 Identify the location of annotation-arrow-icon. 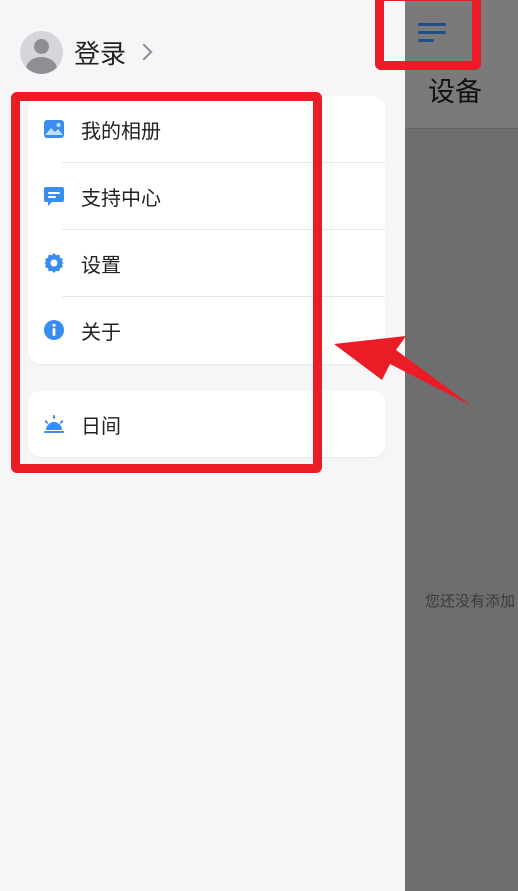
(403, 371).